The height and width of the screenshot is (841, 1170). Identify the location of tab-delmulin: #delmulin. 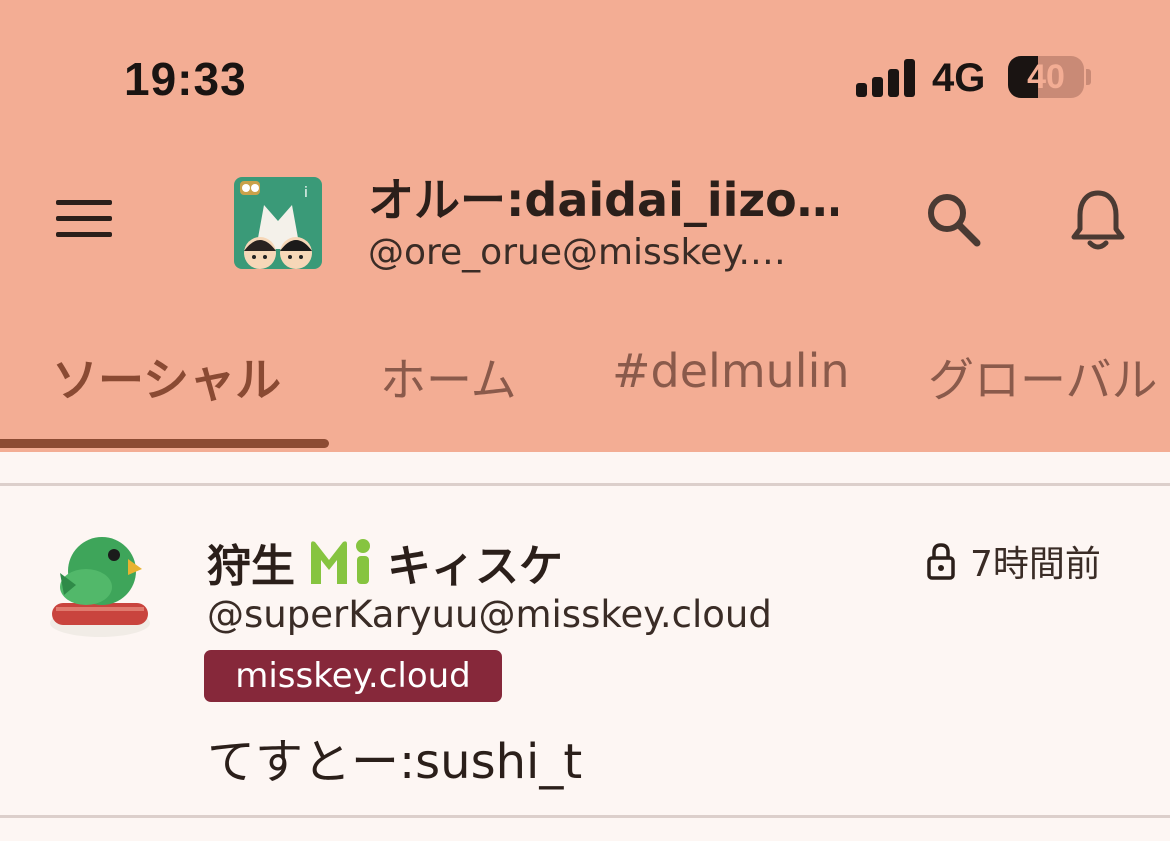
(731, 371).